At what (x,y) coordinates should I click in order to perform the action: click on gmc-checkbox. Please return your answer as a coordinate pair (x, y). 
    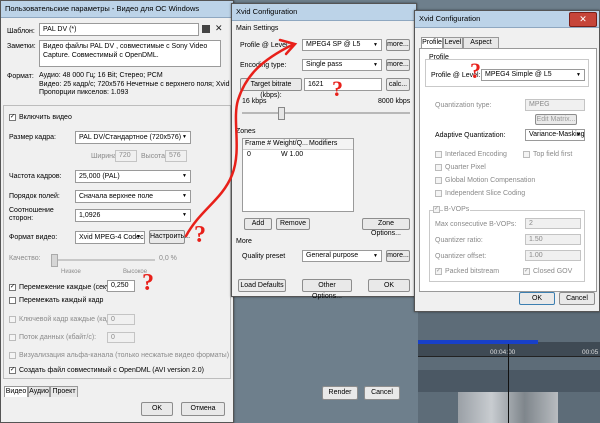
    Looking at the image, I should click on (438, 180).